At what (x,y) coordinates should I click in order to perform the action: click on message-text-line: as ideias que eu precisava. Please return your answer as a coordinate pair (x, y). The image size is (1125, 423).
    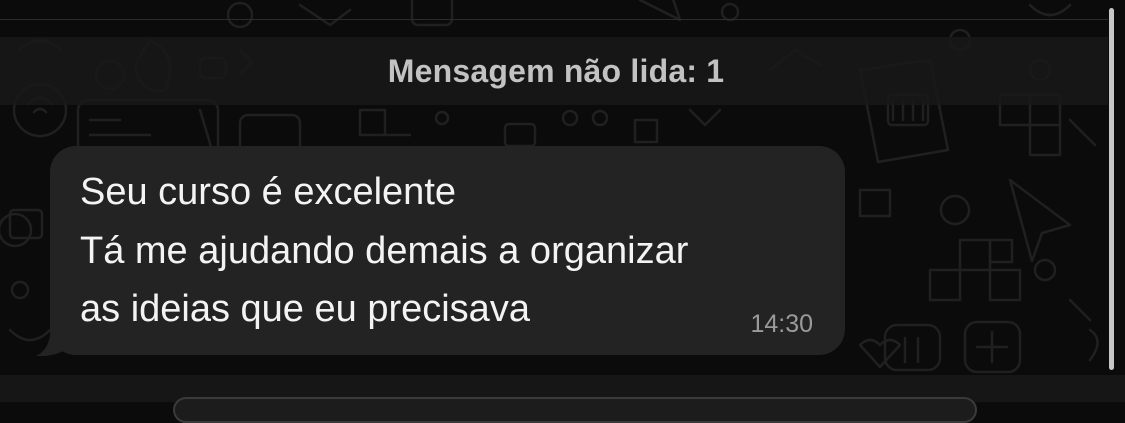
    Looking at the image, I should click on (305, 309).